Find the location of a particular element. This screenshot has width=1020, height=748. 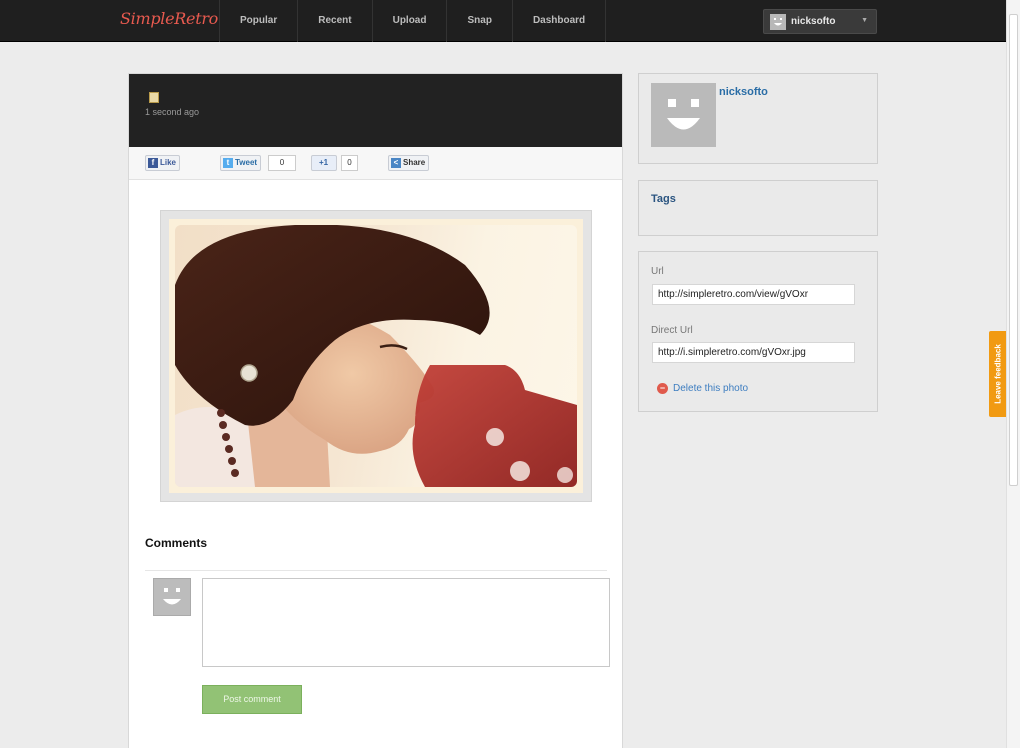

share-label: Share is located at coordinates (414, 162).